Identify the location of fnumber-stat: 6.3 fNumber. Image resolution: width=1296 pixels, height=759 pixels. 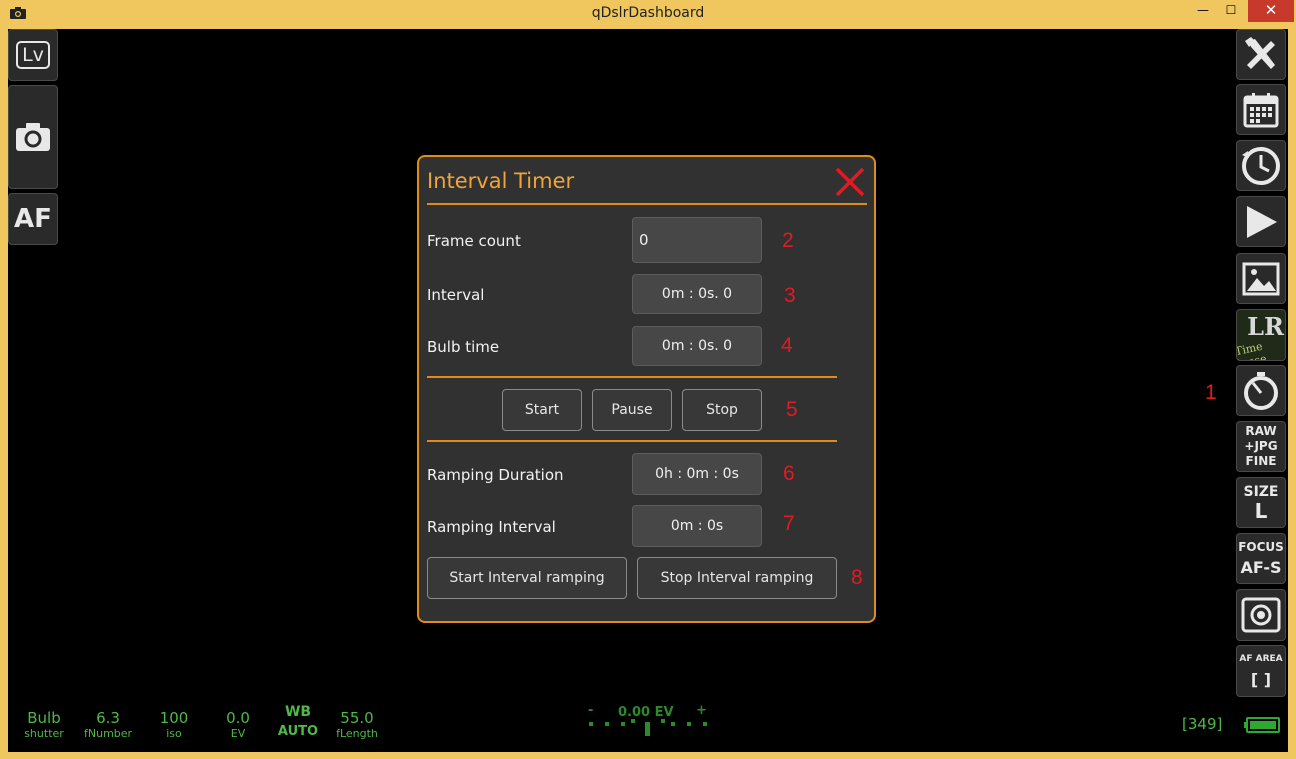
(108, 724).